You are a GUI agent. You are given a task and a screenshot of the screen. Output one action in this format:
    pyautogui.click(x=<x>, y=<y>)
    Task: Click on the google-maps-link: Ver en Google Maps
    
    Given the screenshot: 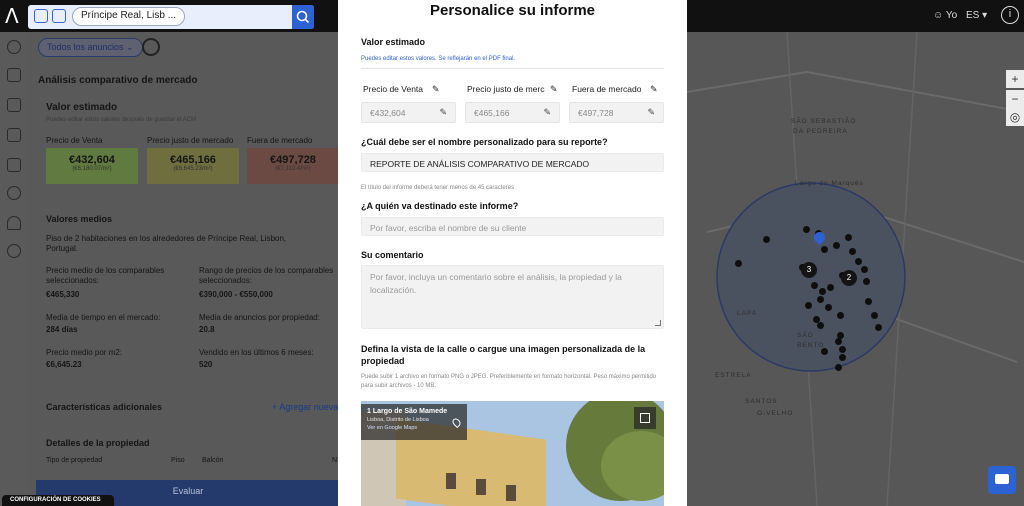 What is the action you would take?
    pyautogui.click(x=414, y=428)
    